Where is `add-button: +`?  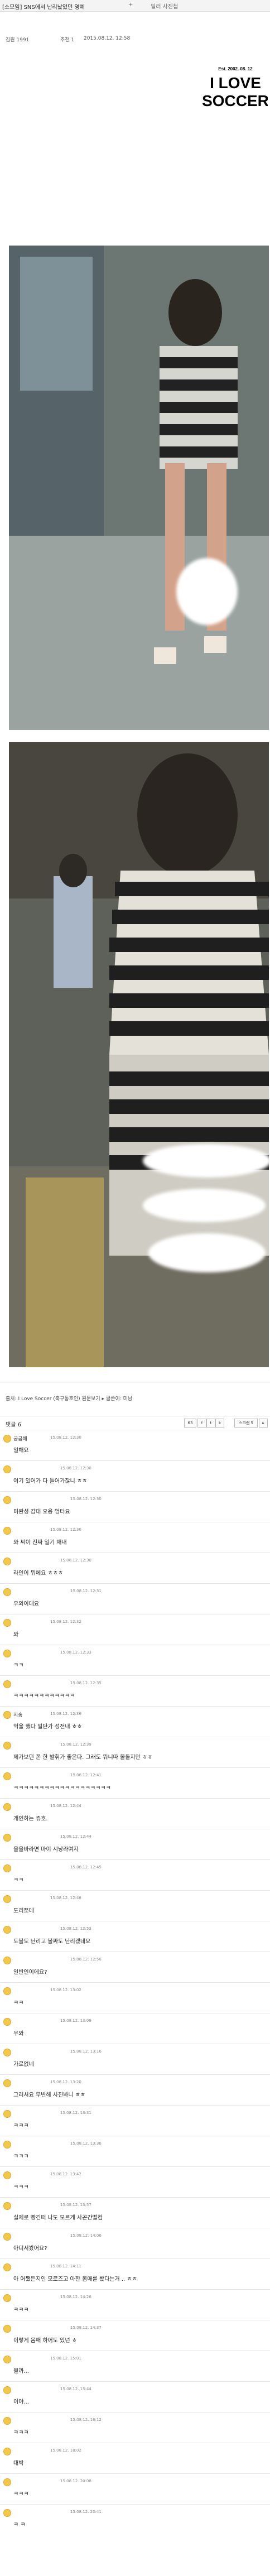 add-button: + is located at coordinates (130, 5).